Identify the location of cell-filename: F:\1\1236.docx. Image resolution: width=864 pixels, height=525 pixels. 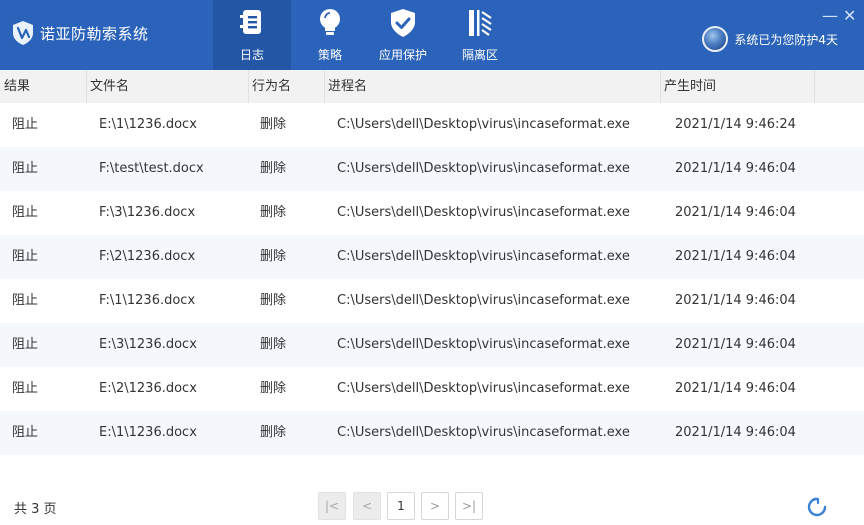
(147, 300).